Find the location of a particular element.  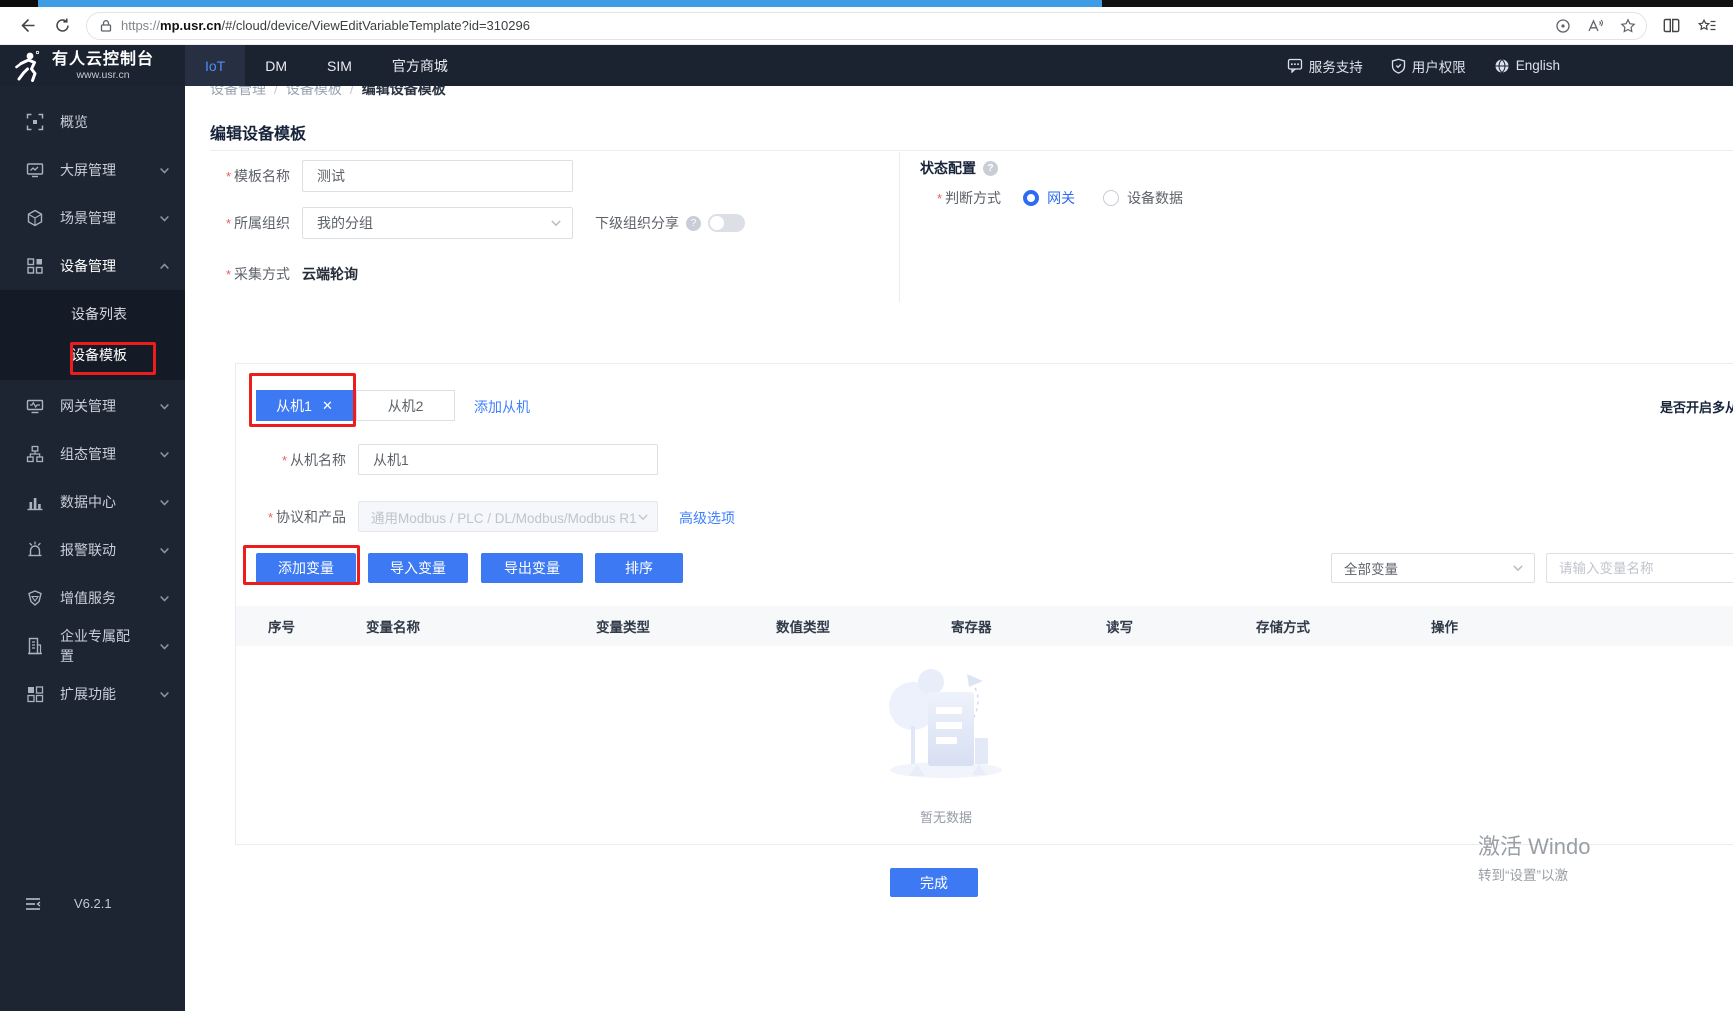

sidebar-item-label: 组态管理 is located at coordinates (88, 454).